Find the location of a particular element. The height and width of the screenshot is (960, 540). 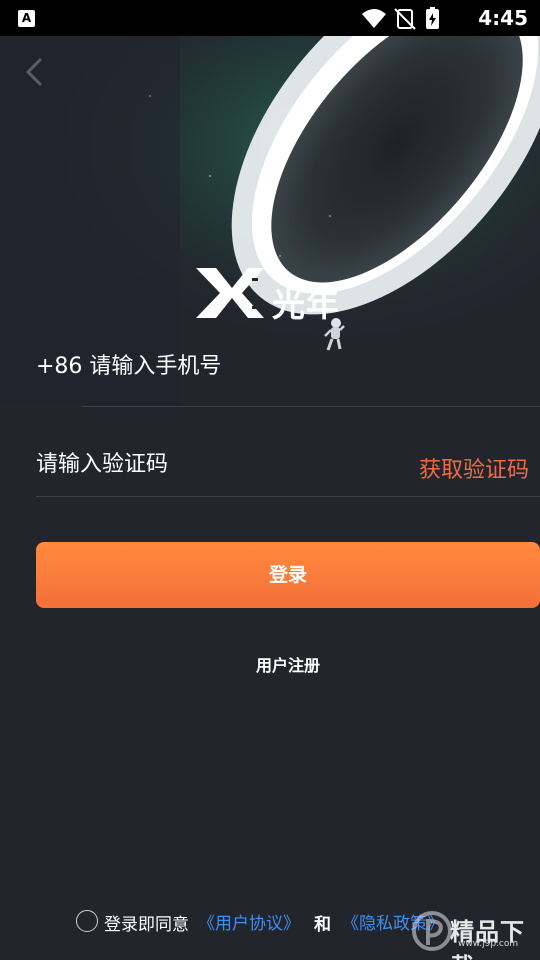

status-icons is located at coordinates (400, 18).